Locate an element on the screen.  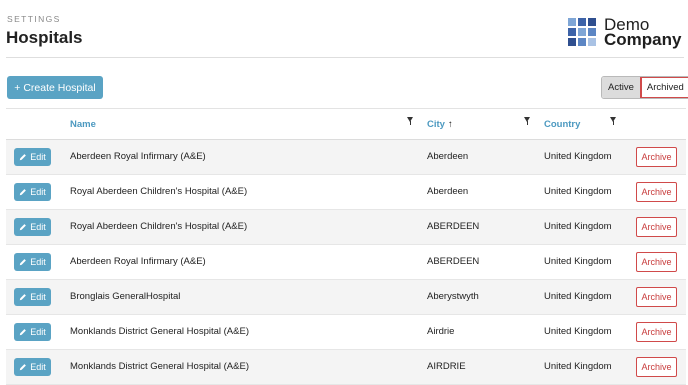
toggle-archived: Archived is located at coordinates (663, 87).